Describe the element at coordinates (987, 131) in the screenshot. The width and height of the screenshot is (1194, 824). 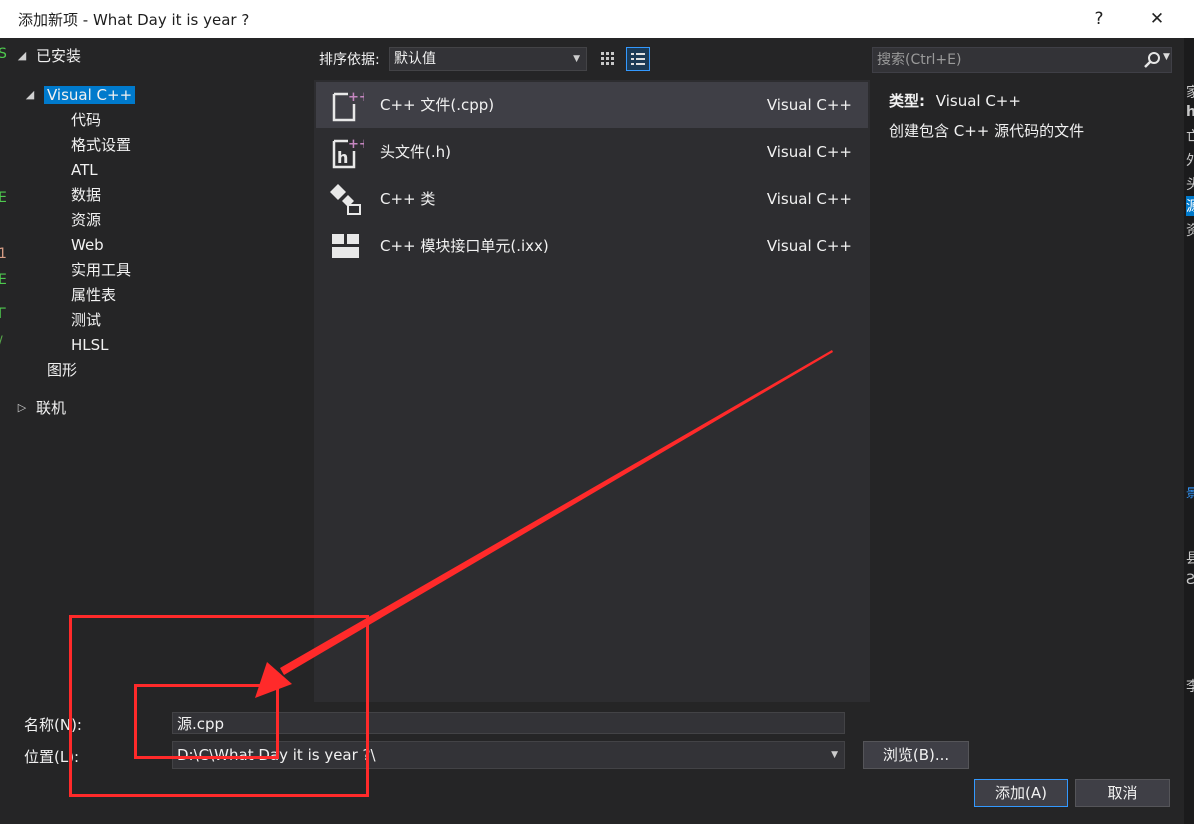
I see `info-description: 创建包含 C++ 源代码的文件` at that location.